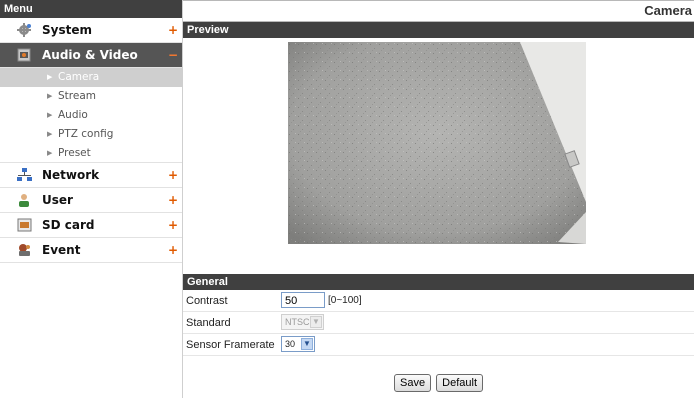 This screenshot has height=398, width=694. Describe the element at coordinates (230, 345) in the screenshot. I see `sensor-framerate-label: Sensor Framerate` at that location.